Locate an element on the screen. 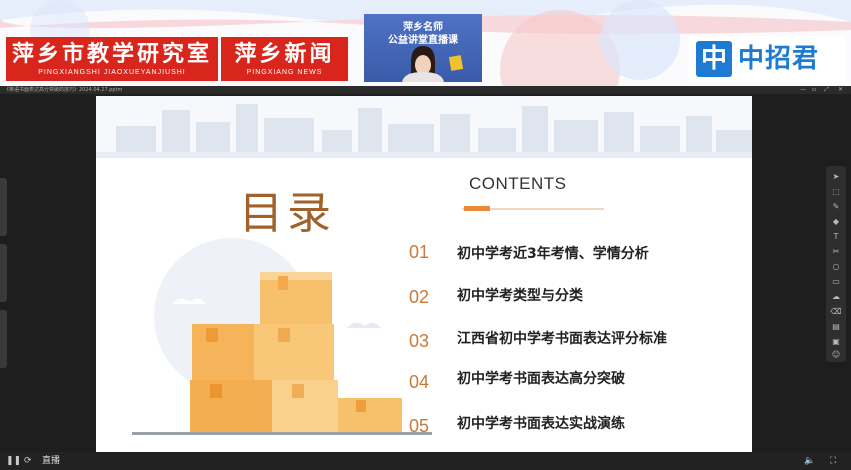 The image size is (851, 470). zhongzhaojun-text: 中招君 is located at coordinates (779, 59).